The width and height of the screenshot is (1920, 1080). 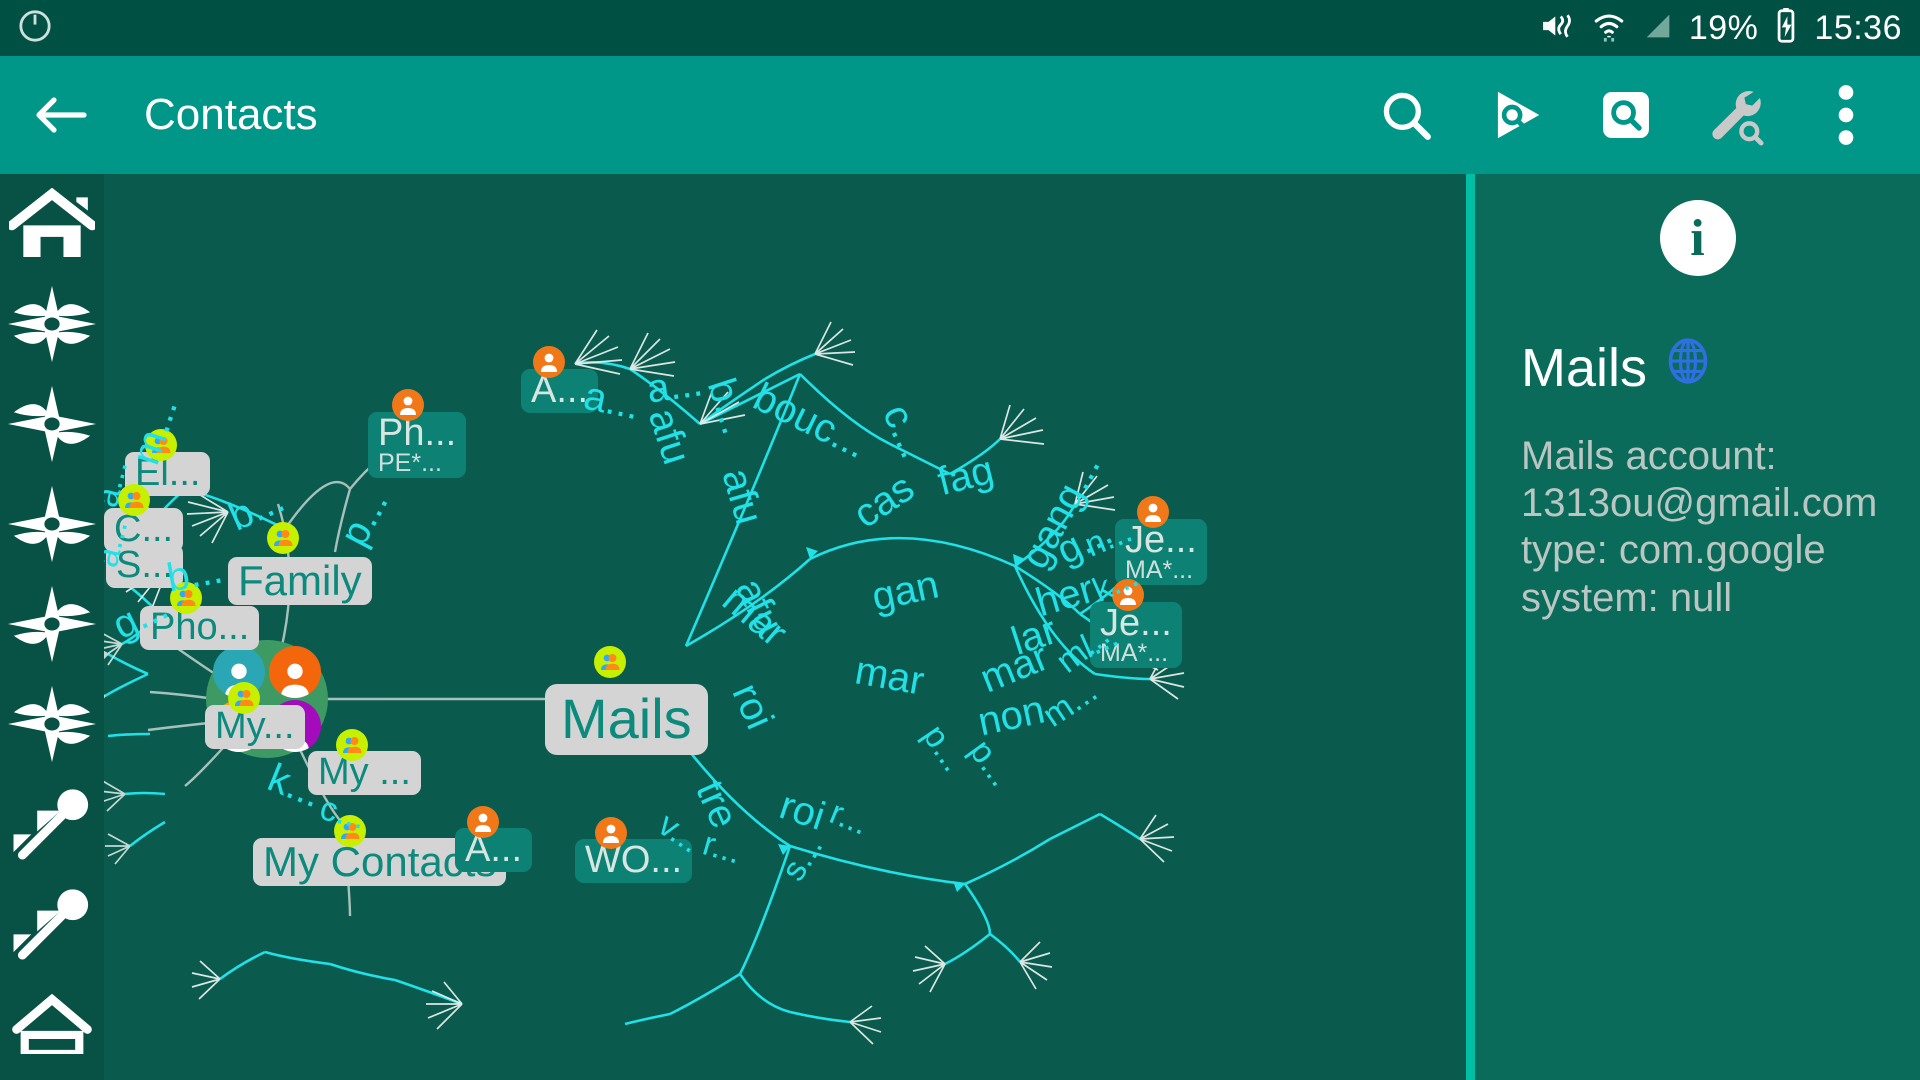 What do you see at coordinates (300, 581) in the screenshot?
I see `graph-node-family: Family` at bounding box center [300, 581].